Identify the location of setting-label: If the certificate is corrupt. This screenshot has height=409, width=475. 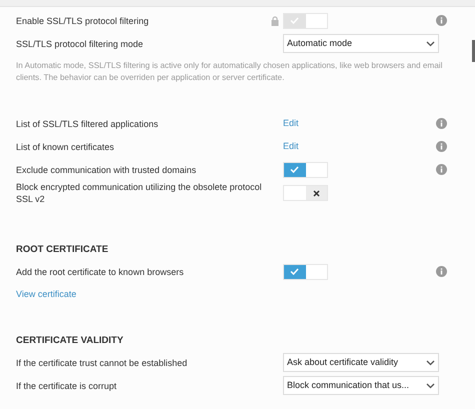
(66, 386).